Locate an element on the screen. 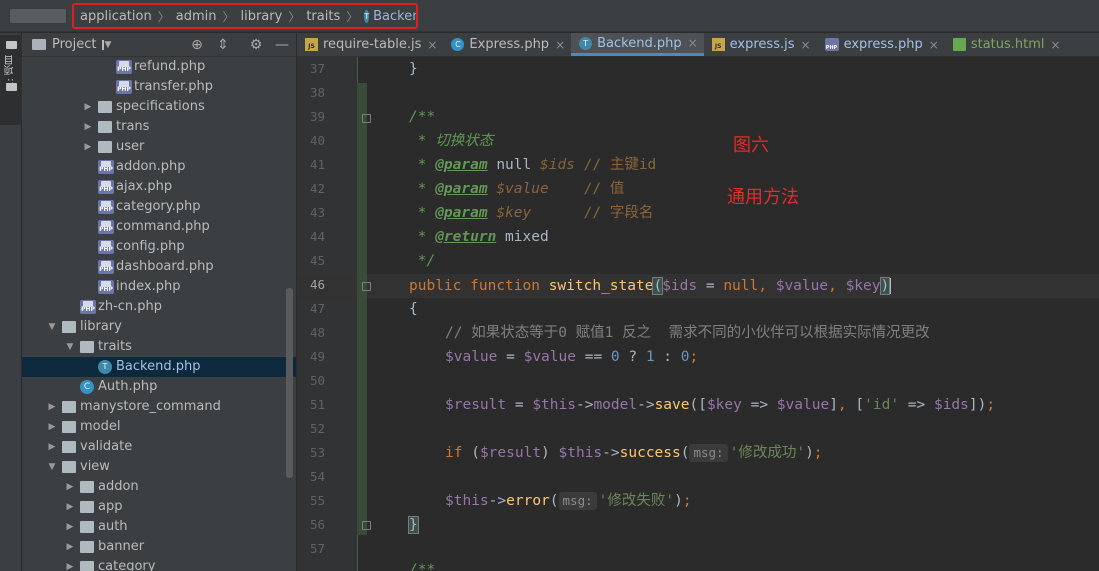 The width and height of the screenshot is (1099, 571). editor-tab: status.html × is located at coordinates (1006, 44).